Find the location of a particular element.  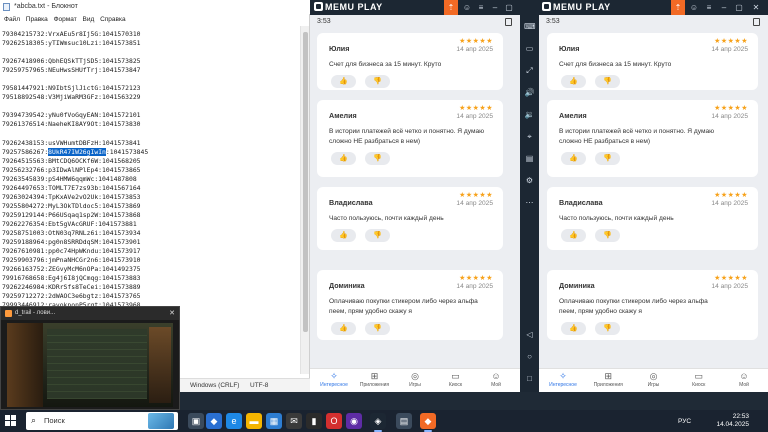

opera-icon: O is located at coordinates (334, 421).